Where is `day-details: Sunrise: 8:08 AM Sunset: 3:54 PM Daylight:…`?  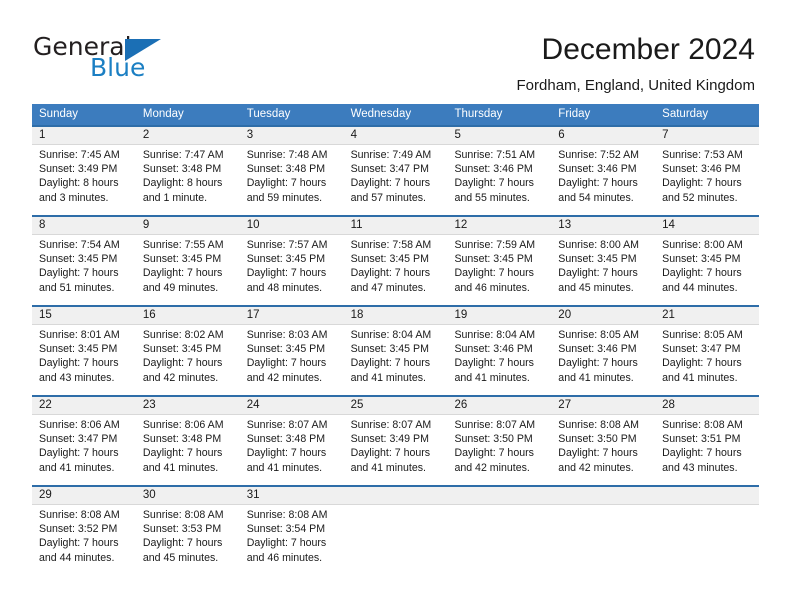
day-details: Sunrise: 8:08 AM Sunset: 3:54 PM Daylight:… is located at coordinates (292, 540).